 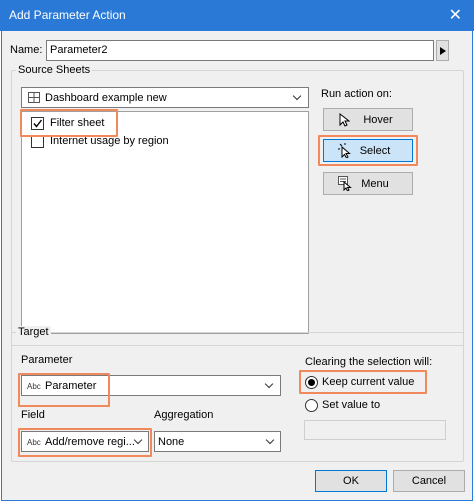 I want to click on field-highlight, so click(x=85, y=442).